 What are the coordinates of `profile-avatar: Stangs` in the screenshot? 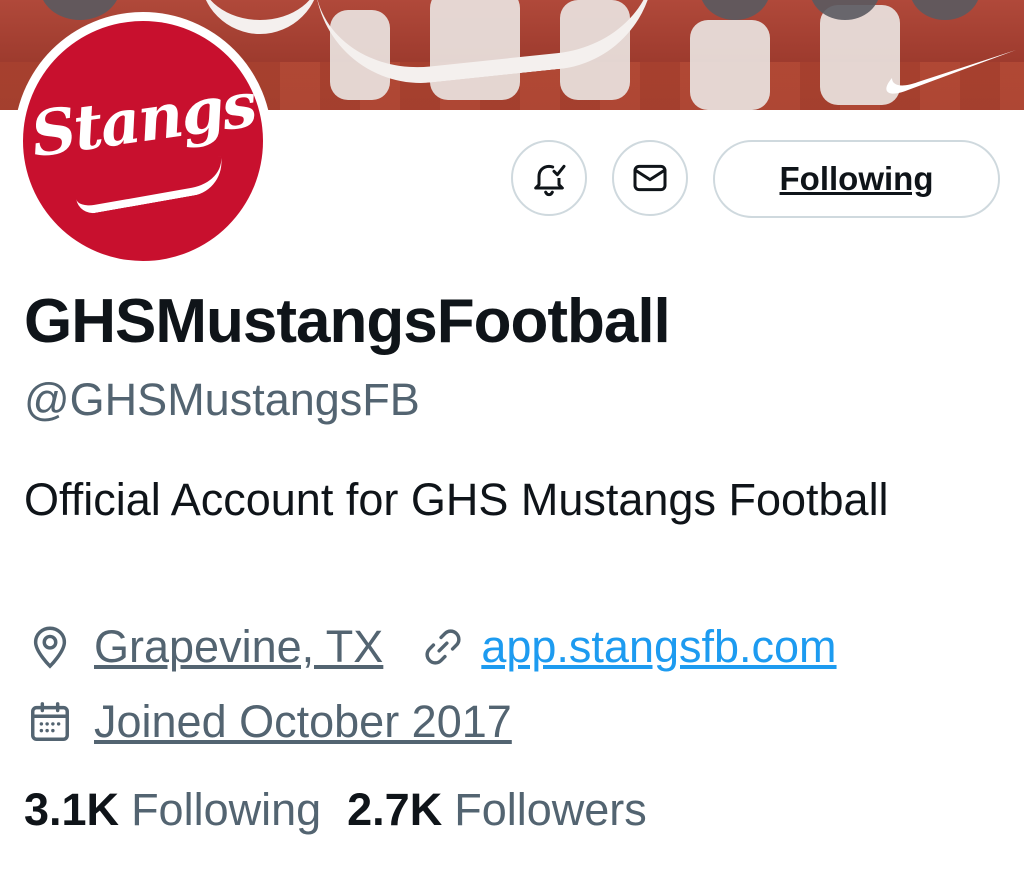 It's located at (143, 141).